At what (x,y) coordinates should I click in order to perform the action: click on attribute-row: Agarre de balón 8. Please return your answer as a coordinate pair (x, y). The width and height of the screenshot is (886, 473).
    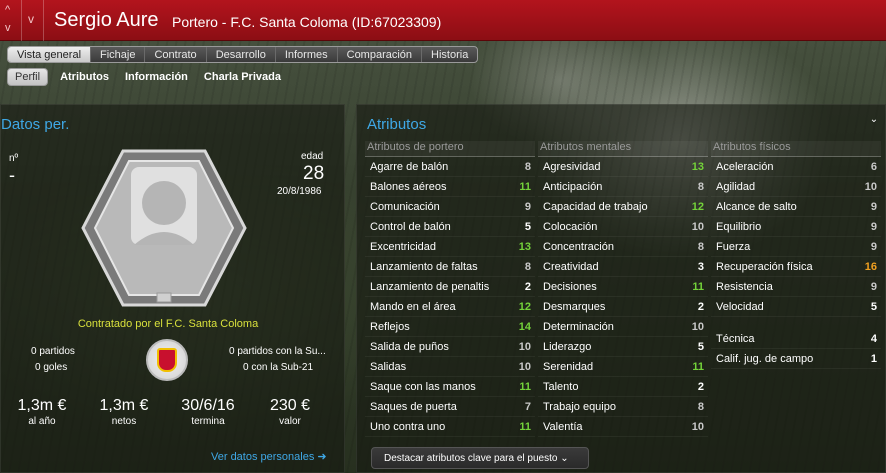
    Looking at the image, I should click on (450, 167).